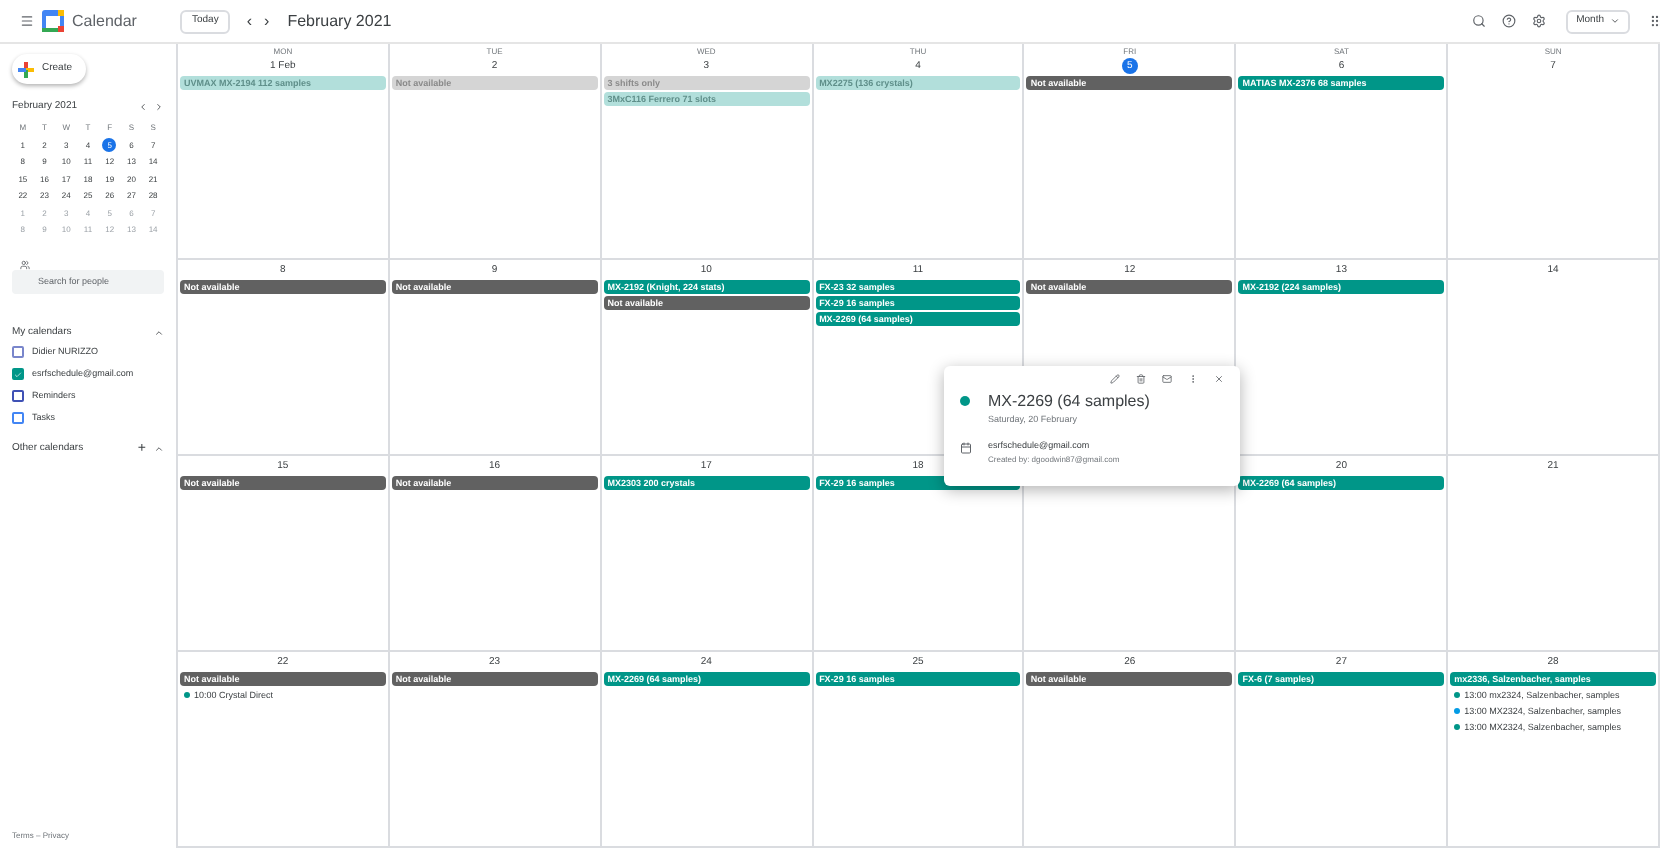 The width and height of the screenshot is (1660, 848). What do you see at coordinates (27, 21) in the screenshot?
I see `menu-icon` at bounding box center [27, 21].